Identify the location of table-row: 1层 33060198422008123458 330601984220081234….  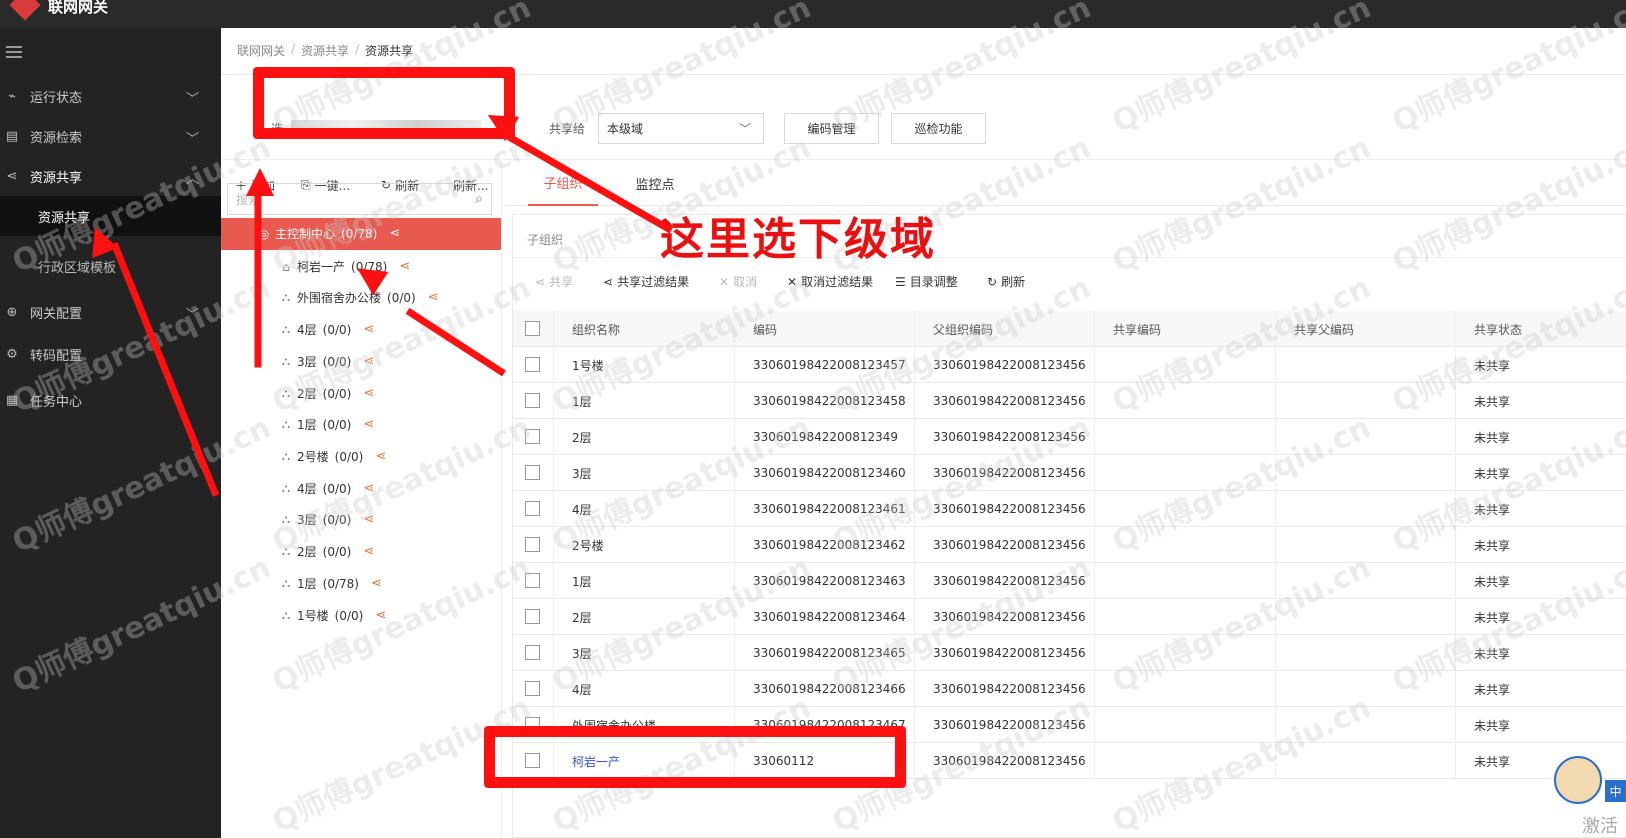
(1069, 401).